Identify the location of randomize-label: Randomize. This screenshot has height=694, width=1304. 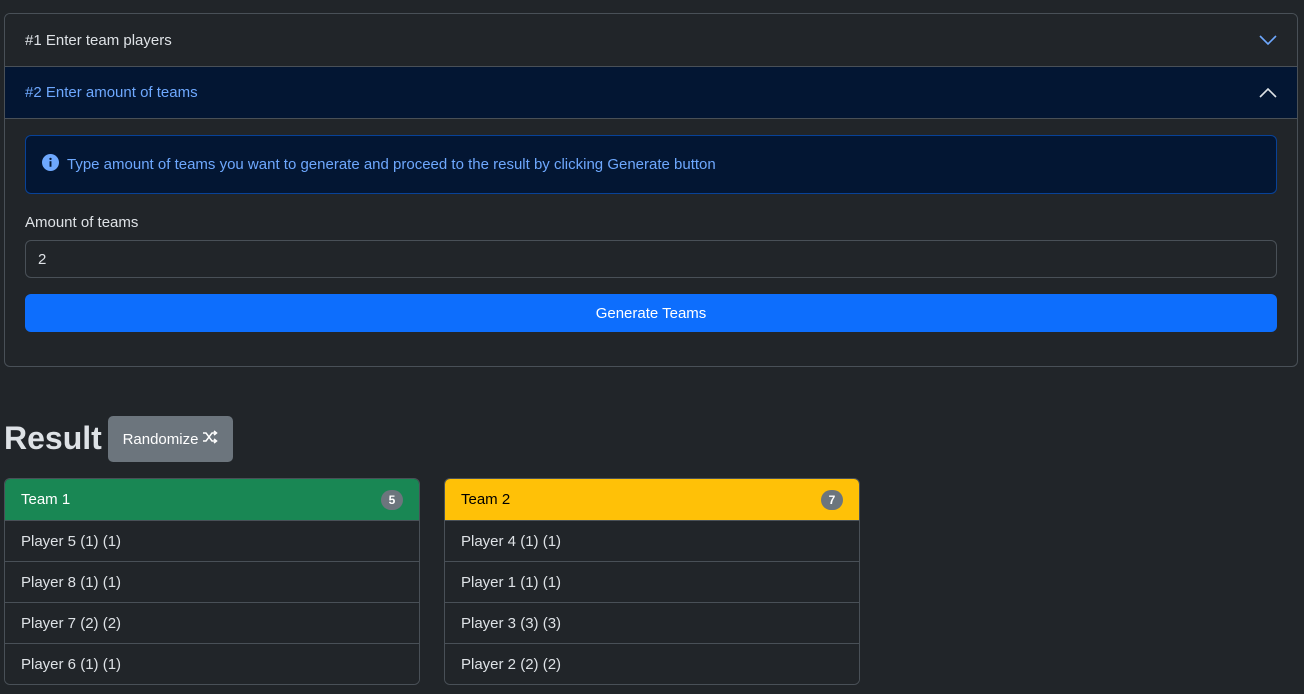
(160, 439).